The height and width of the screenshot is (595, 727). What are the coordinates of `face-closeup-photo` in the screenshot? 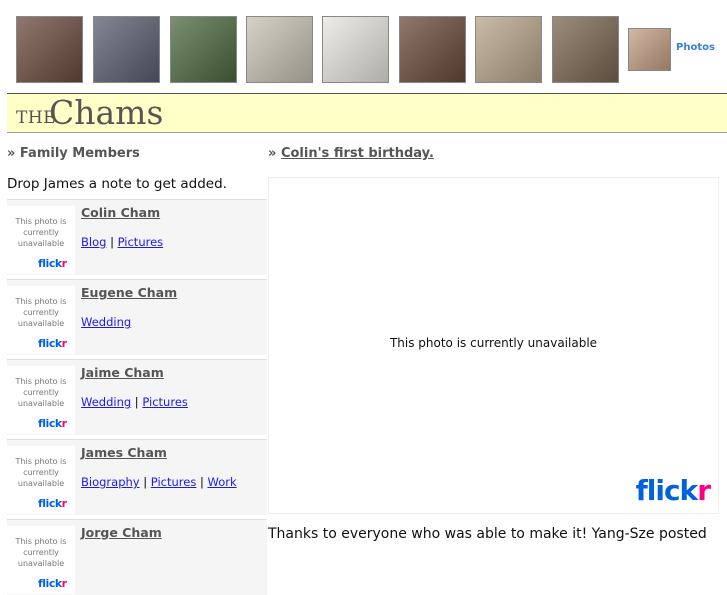 It's located at (649, 49).